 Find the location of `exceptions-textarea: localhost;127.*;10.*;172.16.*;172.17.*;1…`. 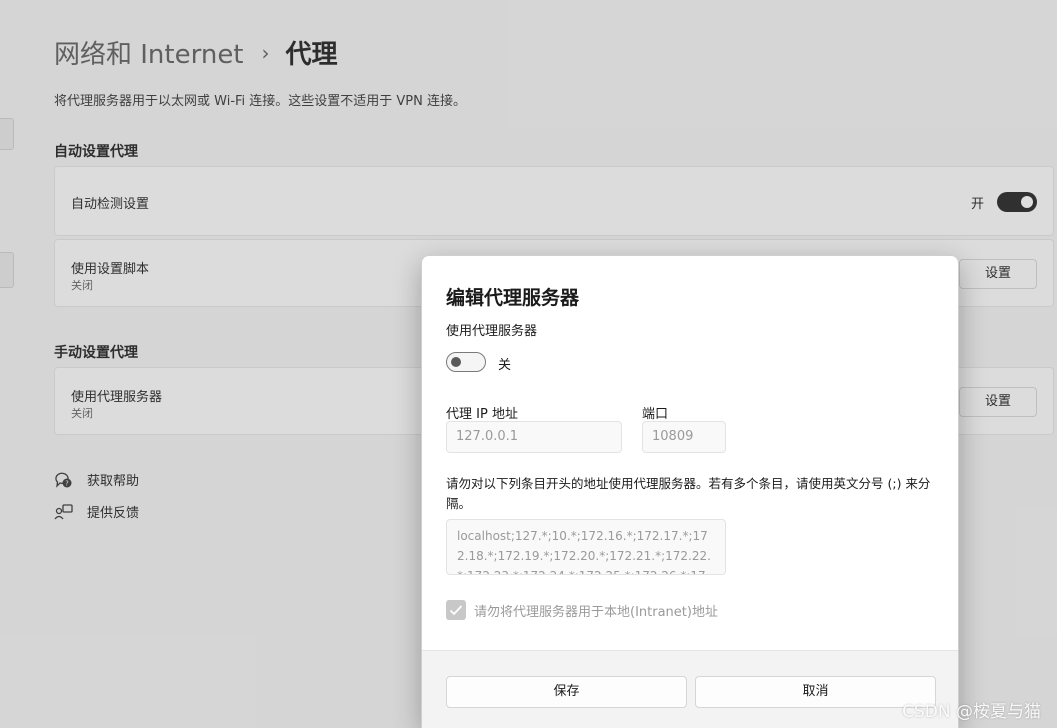

exceptions-textarea: localhost;127.*;10.*;172.16.*;172.17.*;1… is located at coordinates (586, 547).